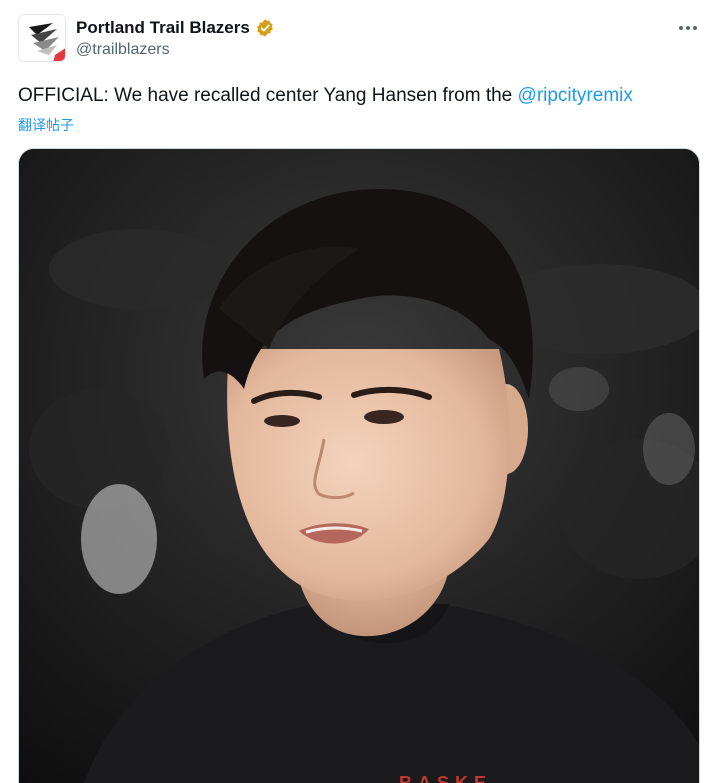  Describe the element at coordinates (163, 28) in the screenshot. I see `display-name: Portland Trail Blazers` at that location.